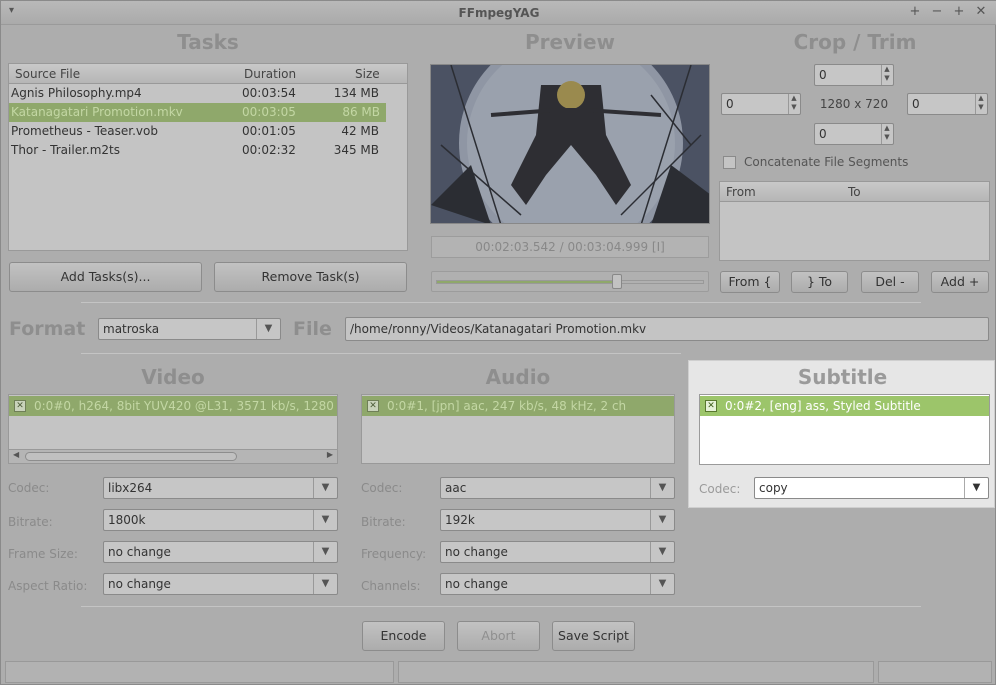  Describe the element at coordinates (220, 520) in the screenshot. I see `video-bitrate-select: 1800k ▼` at that location.